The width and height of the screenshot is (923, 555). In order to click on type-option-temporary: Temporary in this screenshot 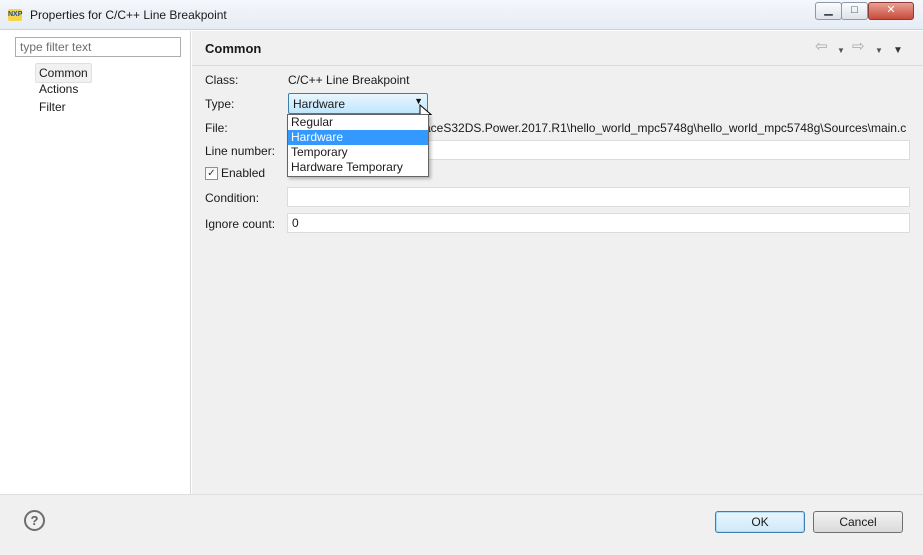, I will do `click(358, 152)`.